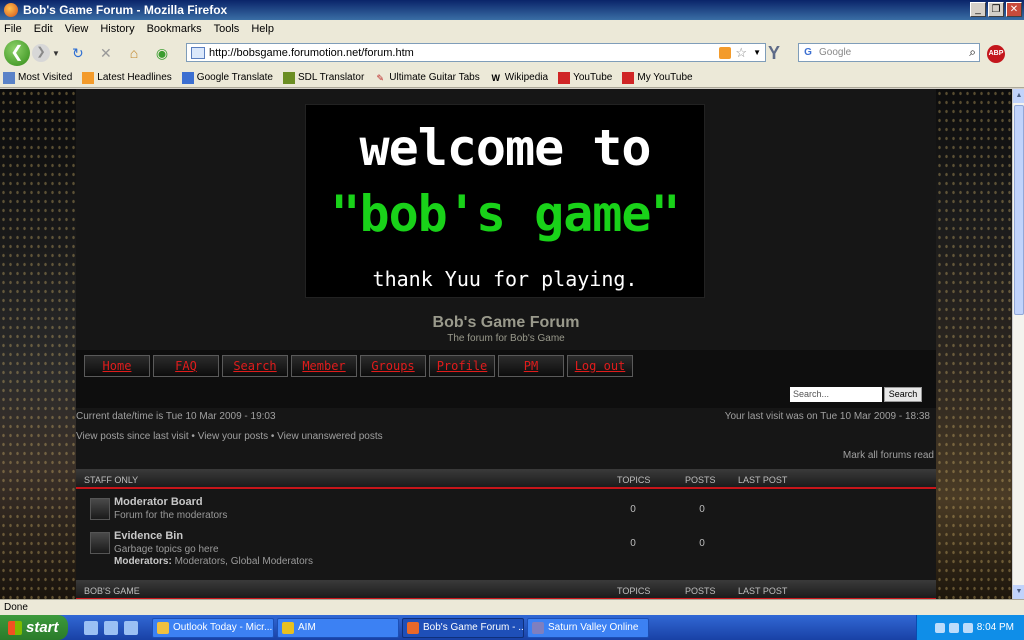 Image resolution: width=1024 pixels, height=640 pixels. Describe the element at coordinates (512, 10) in the screenshot. I see `window-titlebar: Bob's Game Forum - Mozilla Firefox _ ❐ ✕` at that location.